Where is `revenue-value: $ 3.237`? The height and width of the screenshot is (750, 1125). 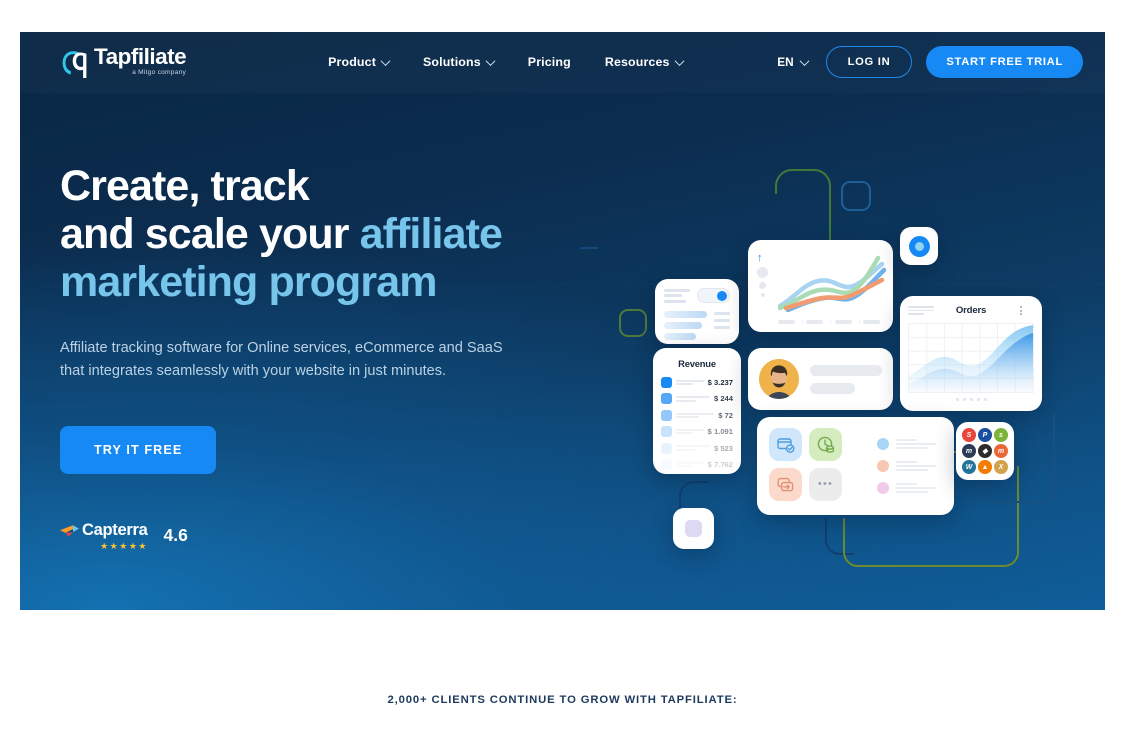
revenue-value: $ 3.237 is located at coordinates (720, 382).